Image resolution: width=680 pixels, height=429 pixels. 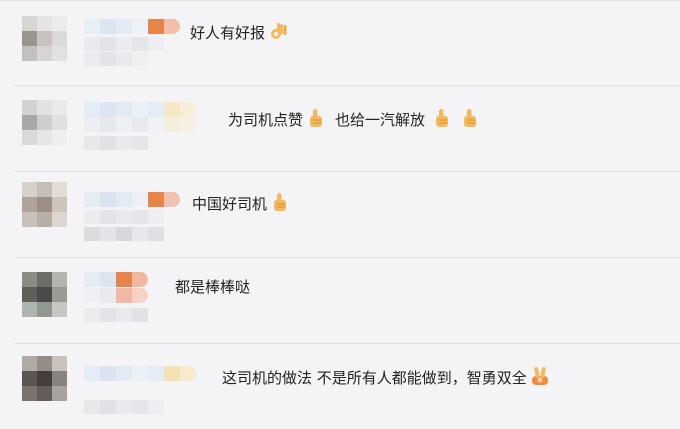 What do you see at coordinates (374, 378) in the screenshot?
I see `comment-body: 这司机的做法 不是所有人都能做到，智勇双全` at bounding box center [374, 378].